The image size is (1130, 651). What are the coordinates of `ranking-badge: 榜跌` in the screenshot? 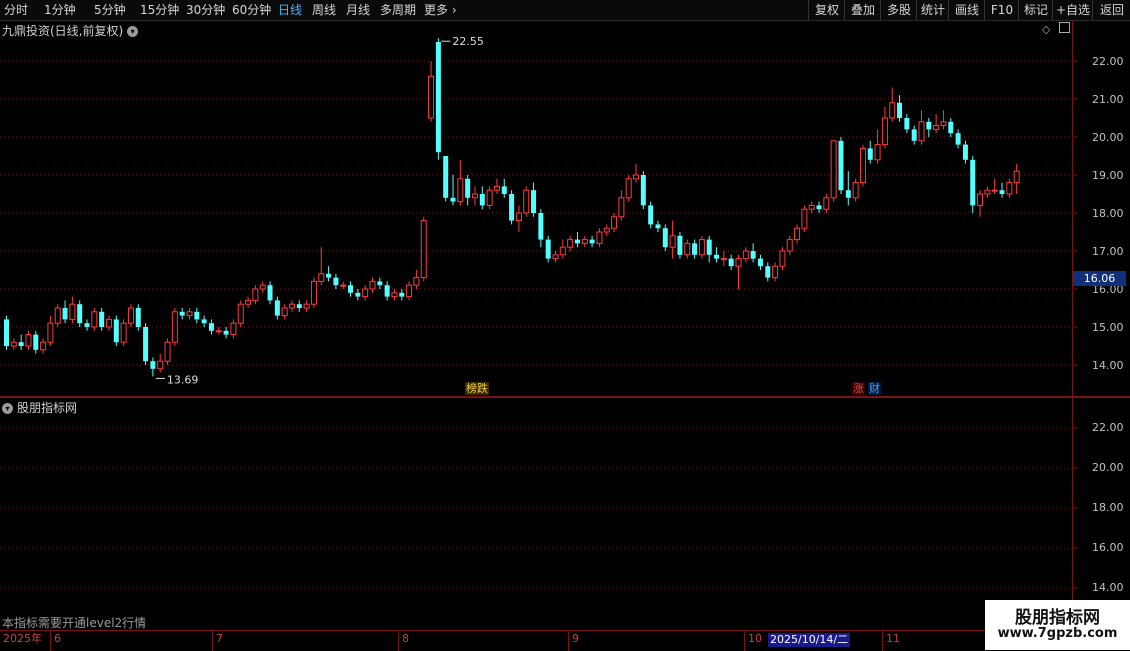 It's located at (477, 388).